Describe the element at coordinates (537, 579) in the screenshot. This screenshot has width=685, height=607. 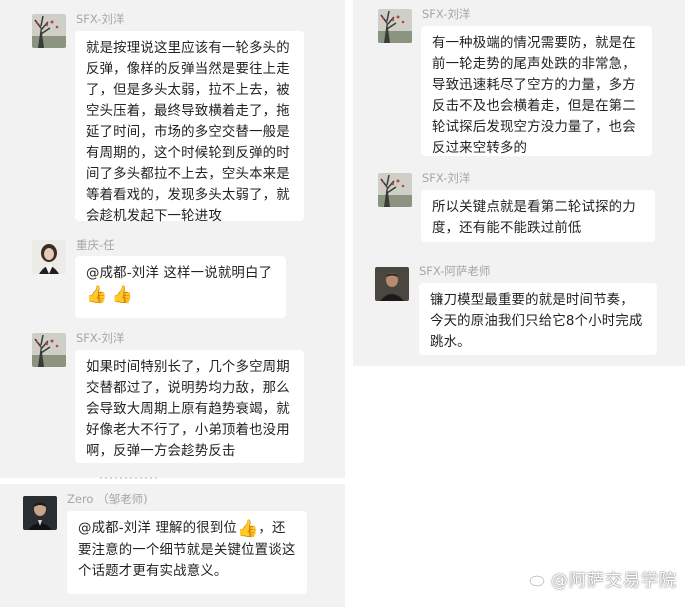
I see `weibo-icon` at that location.